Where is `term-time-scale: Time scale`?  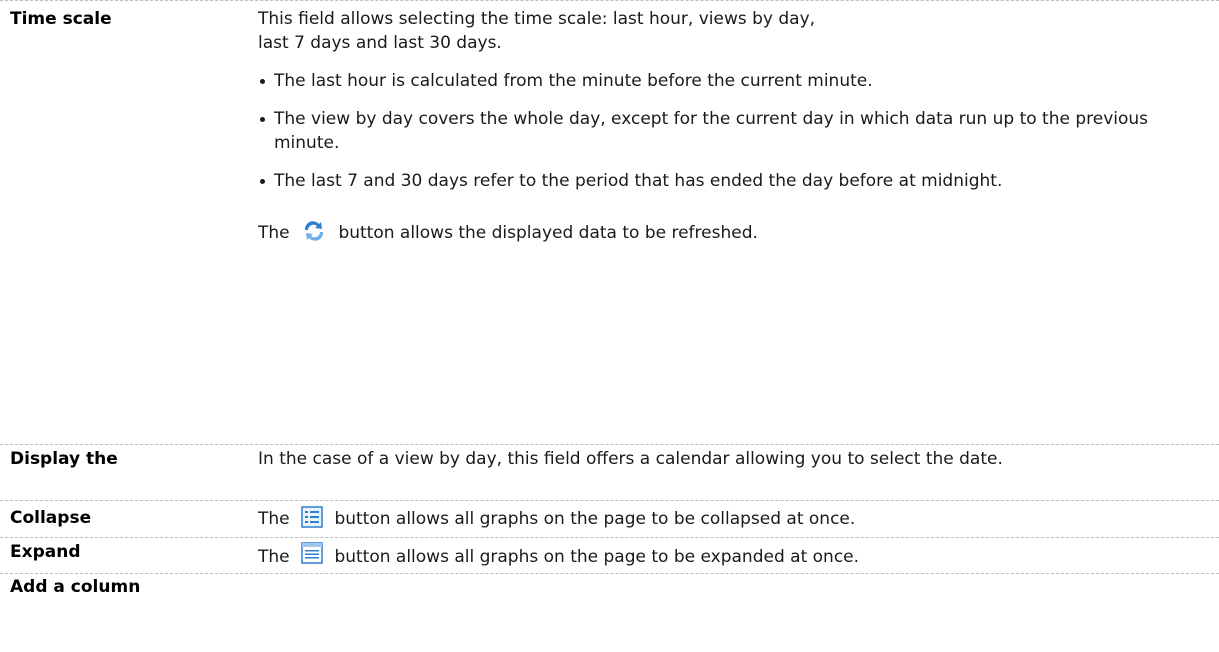
term-time-scale: Time scale is located at coordinates (61, 19).